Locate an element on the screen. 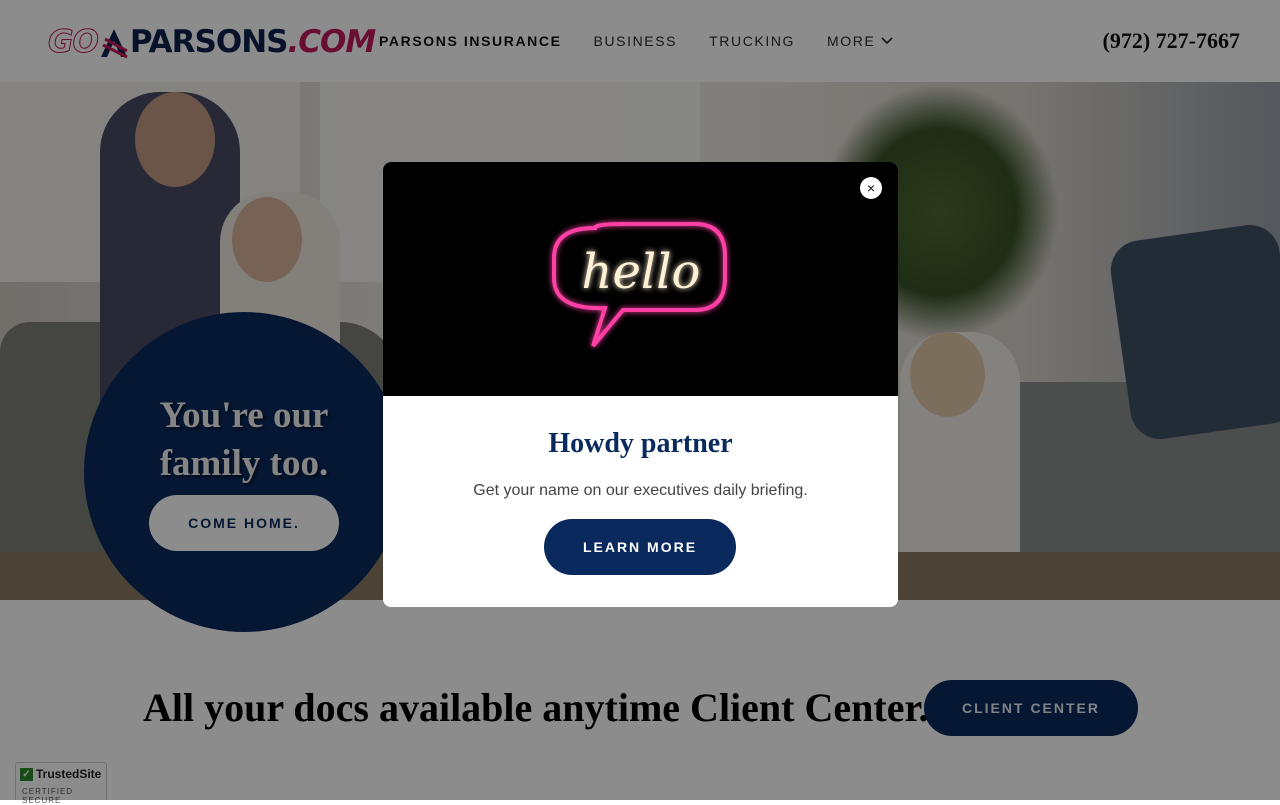 Image resolution: width=1280 pixels, height=805 pixels. neon-hello-text: hello is located at coordinates (641, 272).